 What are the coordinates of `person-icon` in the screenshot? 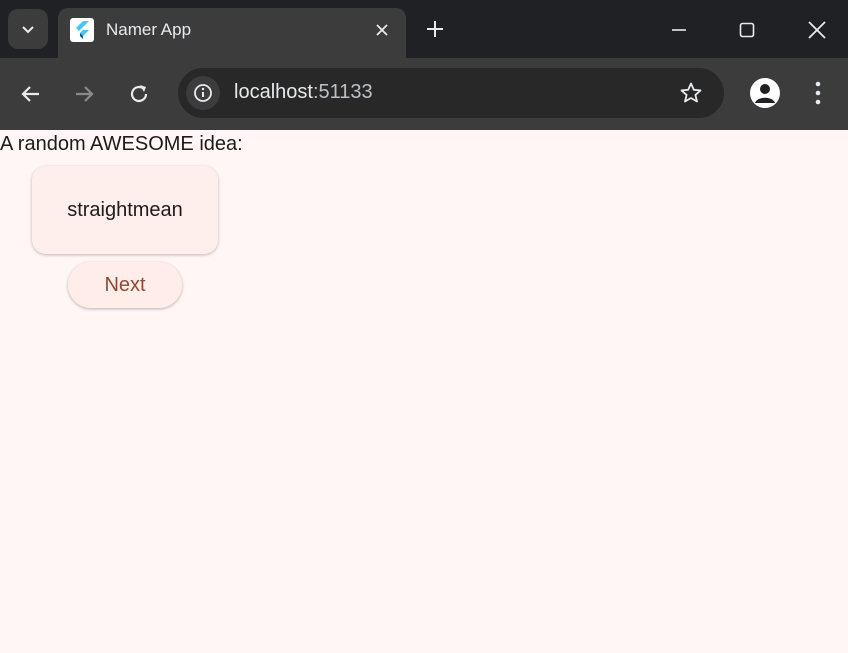 It's located at (765, 93).